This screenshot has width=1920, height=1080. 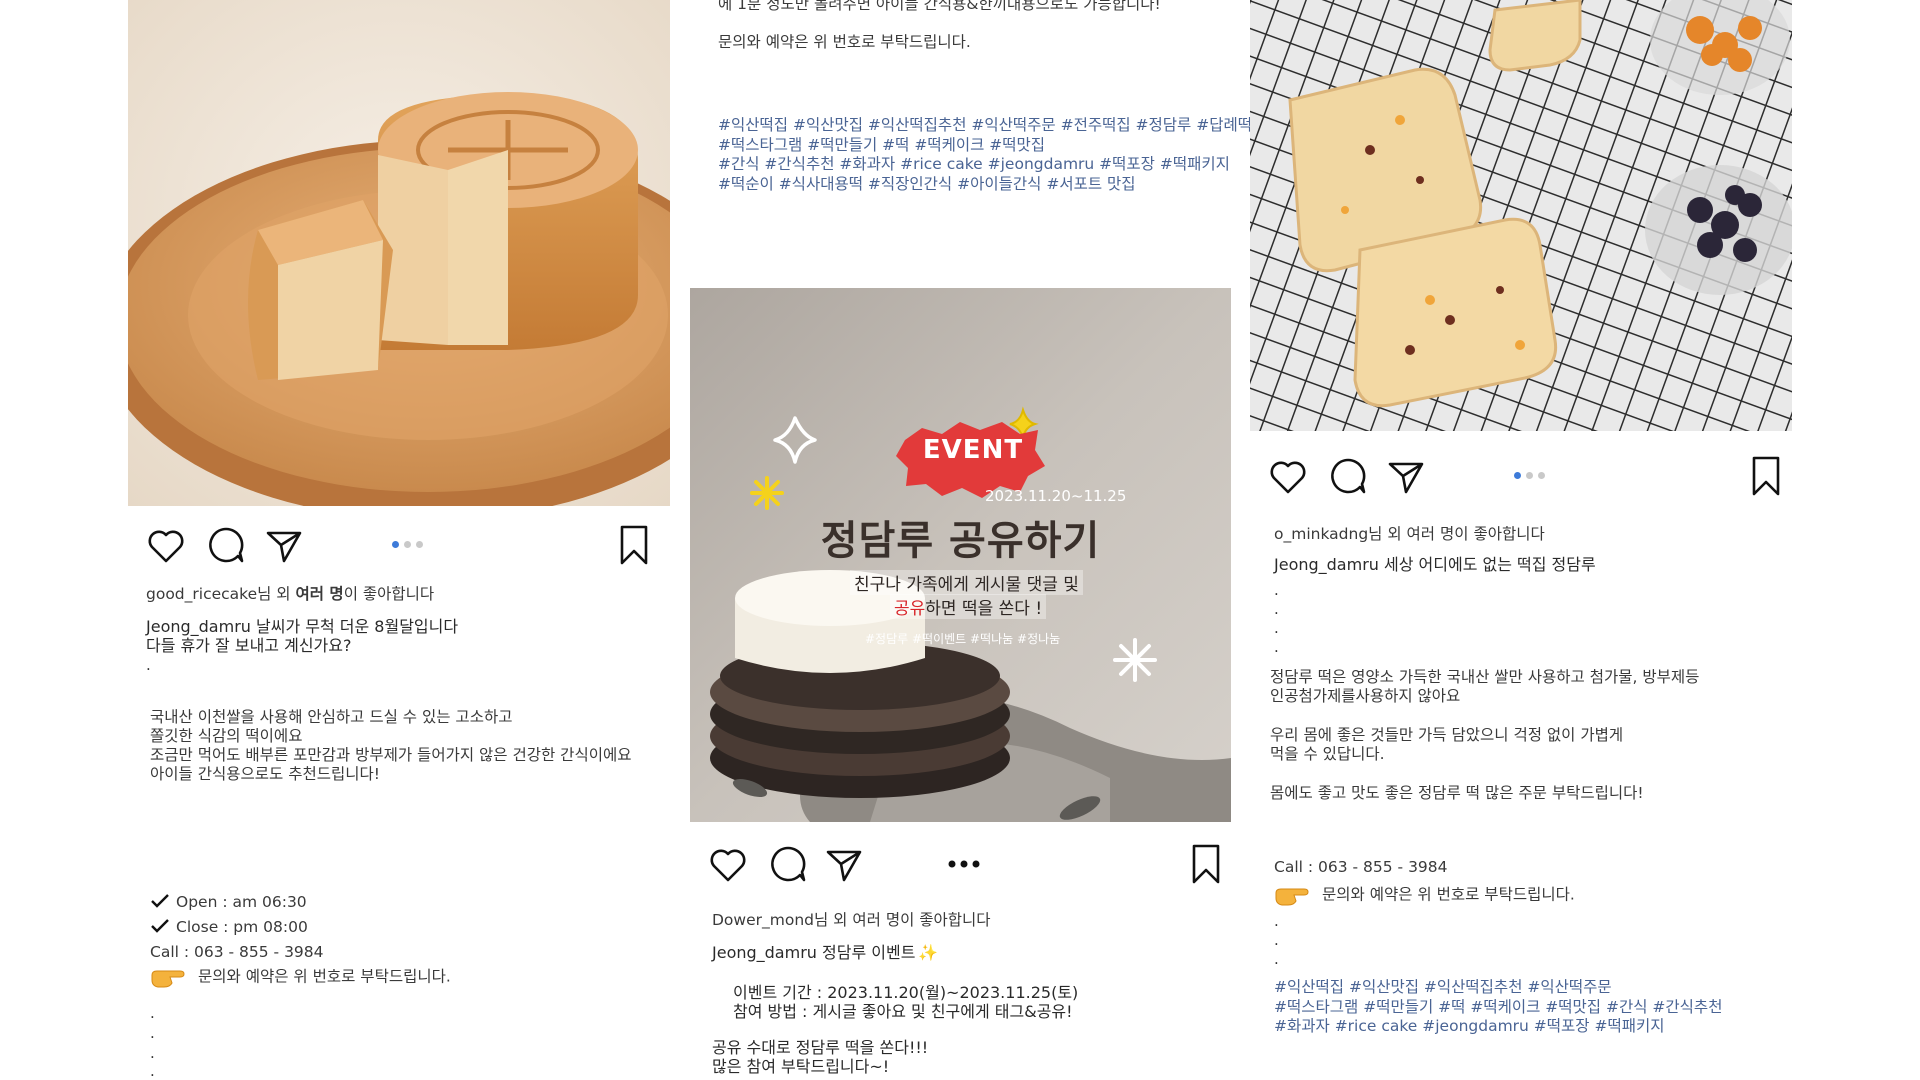 What do you see at coordinates (201, 594) in the screenshot?
I see `liker-username: good_ricecake` at bounding box center [201, 594].